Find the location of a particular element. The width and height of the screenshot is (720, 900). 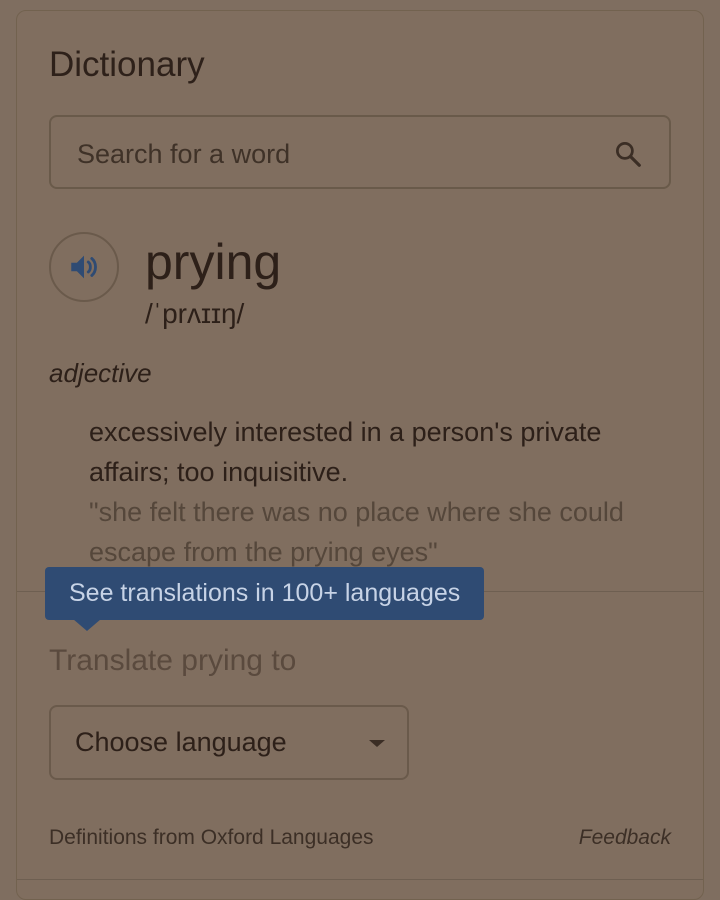

source-attribution: Definitions from Oxford Languages is located at coordinates (211, 837).